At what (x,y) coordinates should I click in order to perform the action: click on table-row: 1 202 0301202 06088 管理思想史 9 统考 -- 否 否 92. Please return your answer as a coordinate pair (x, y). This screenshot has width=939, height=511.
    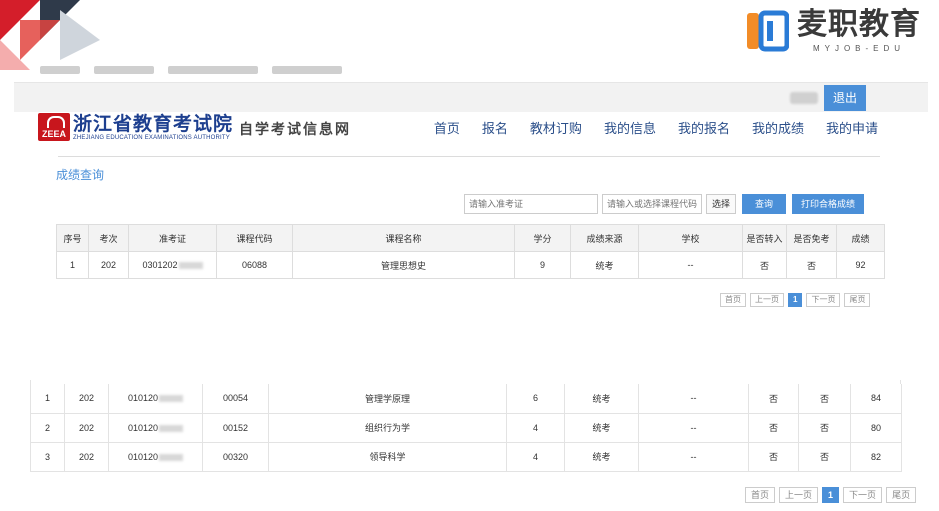
    Looking at the image, I should click on (470, 265).